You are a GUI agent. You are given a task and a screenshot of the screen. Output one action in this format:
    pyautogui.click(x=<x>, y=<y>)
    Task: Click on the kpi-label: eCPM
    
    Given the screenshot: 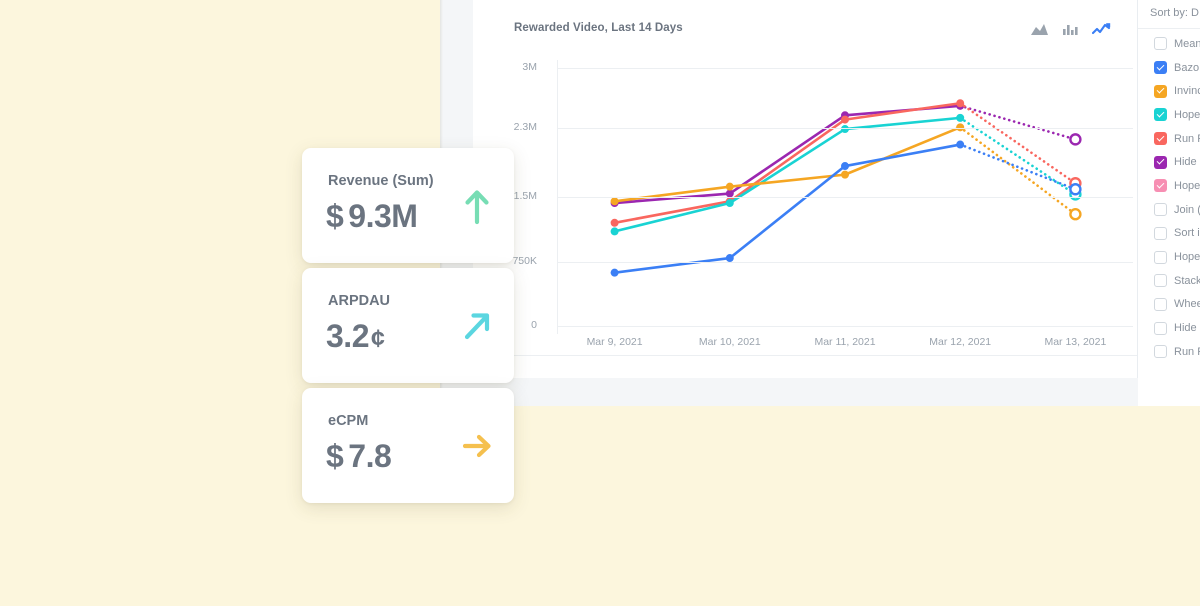 What is the action you would take?
    pyautogui.click(x=348, y=421)
    